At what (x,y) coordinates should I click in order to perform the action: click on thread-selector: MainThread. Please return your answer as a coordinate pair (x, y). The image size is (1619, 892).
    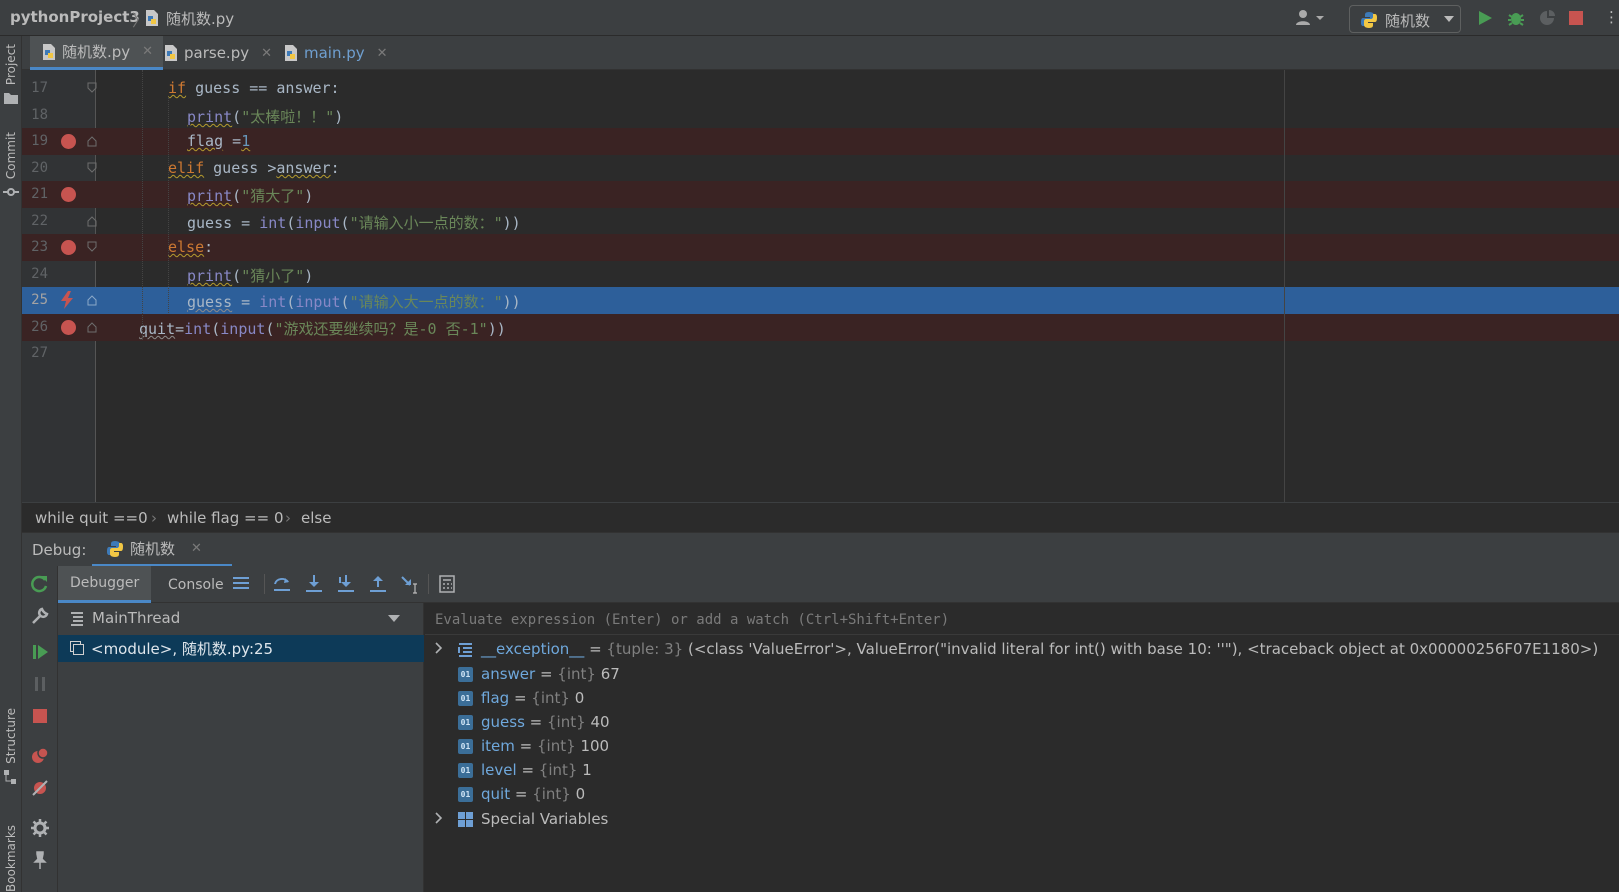
    Looking at the image, I should click on (241, 619).